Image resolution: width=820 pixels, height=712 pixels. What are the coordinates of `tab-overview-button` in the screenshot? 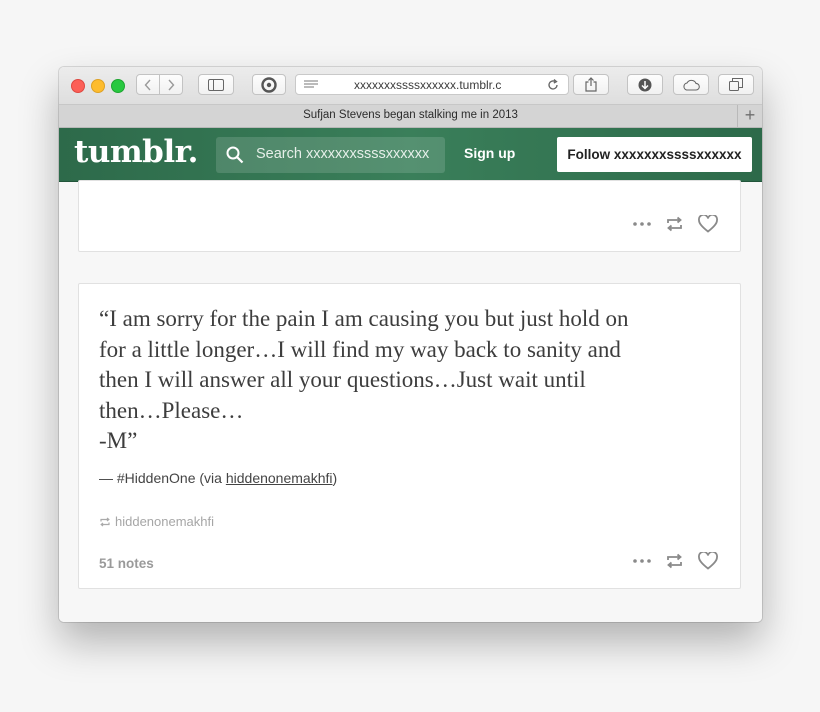 It's located at (736, 84).